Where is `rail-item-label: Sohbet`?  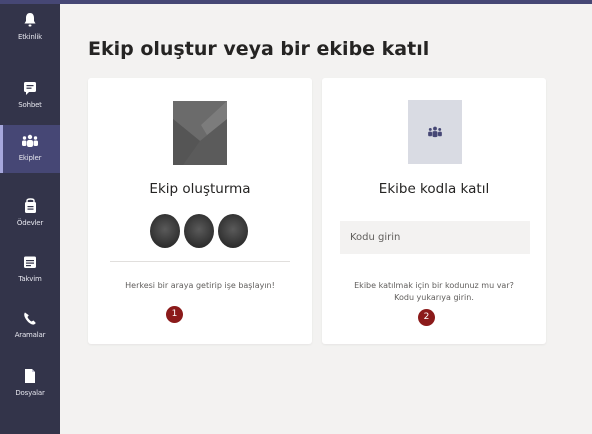 rail-item-label: Sohbet is located at coordinates (30, 105).